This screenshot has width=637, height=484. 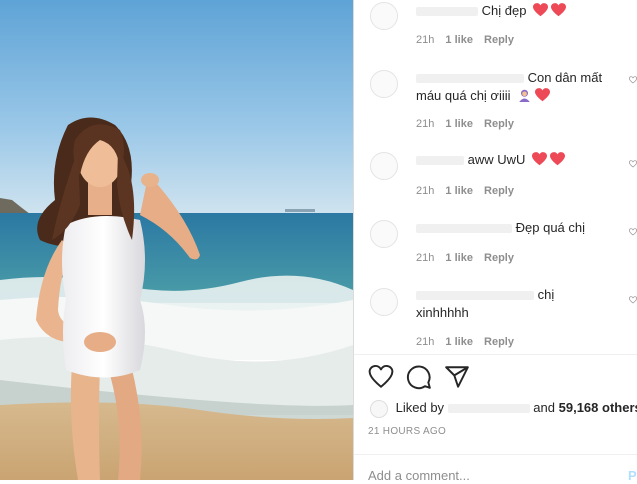 I want to click on comment-text: chị xinhhhhh, so click(x=516, y=304).